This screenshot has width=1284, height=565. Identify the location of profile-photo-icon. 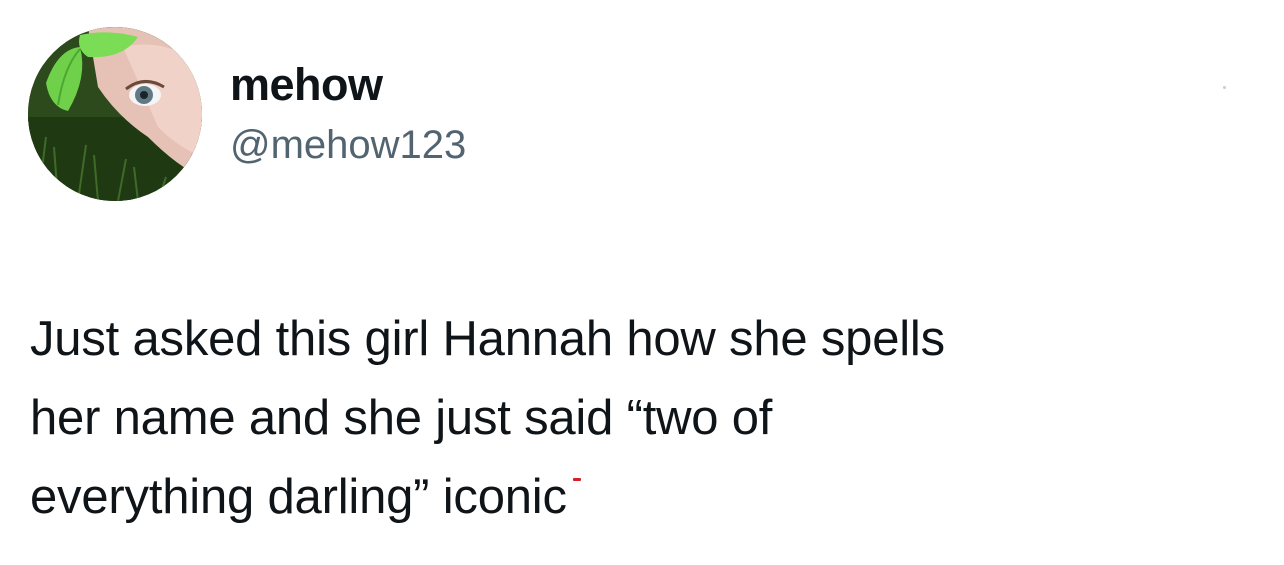
(115, 114).